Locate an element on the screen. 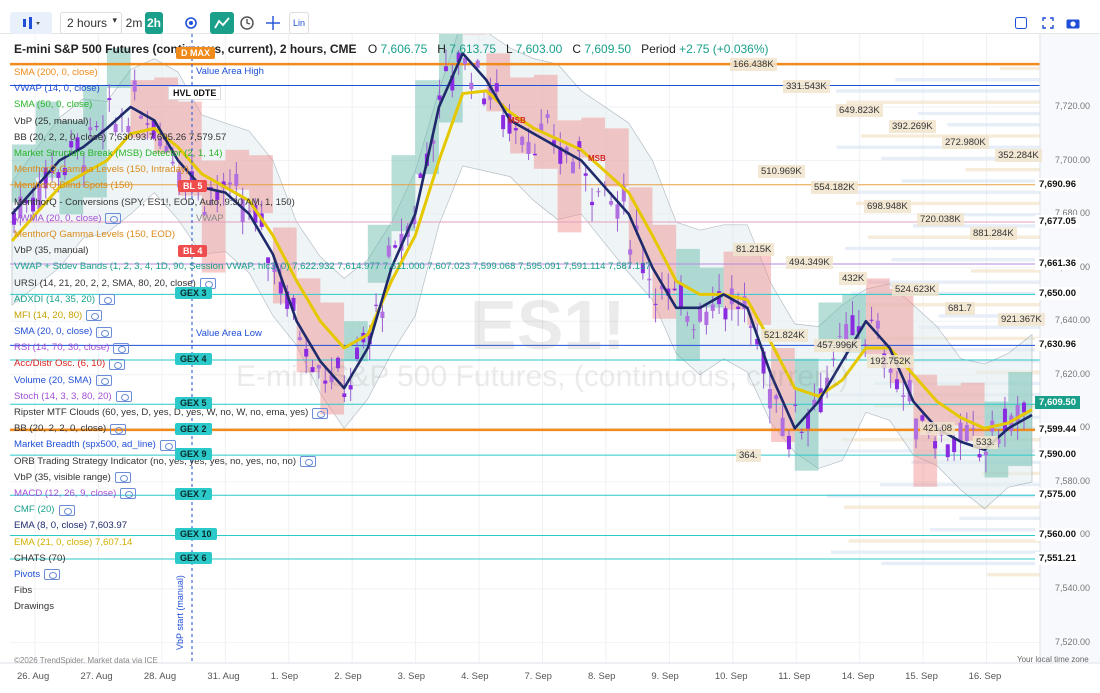 Image resolution: width=1100 pixels, height=693 pixels. vwap-label: VWAP is located at coordinates (210, 218).